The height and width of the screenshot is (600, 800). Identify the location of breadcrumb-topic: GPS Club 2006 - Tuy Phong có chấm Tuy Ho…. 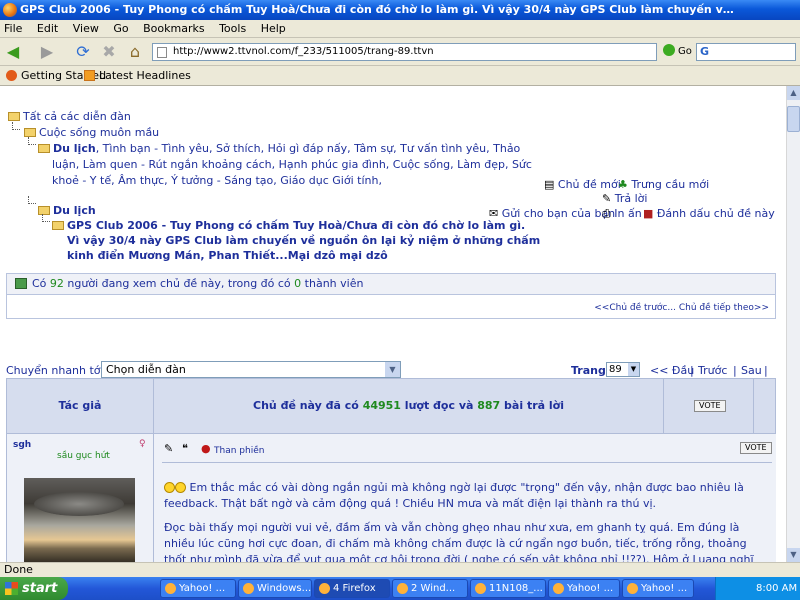
(288, 225).